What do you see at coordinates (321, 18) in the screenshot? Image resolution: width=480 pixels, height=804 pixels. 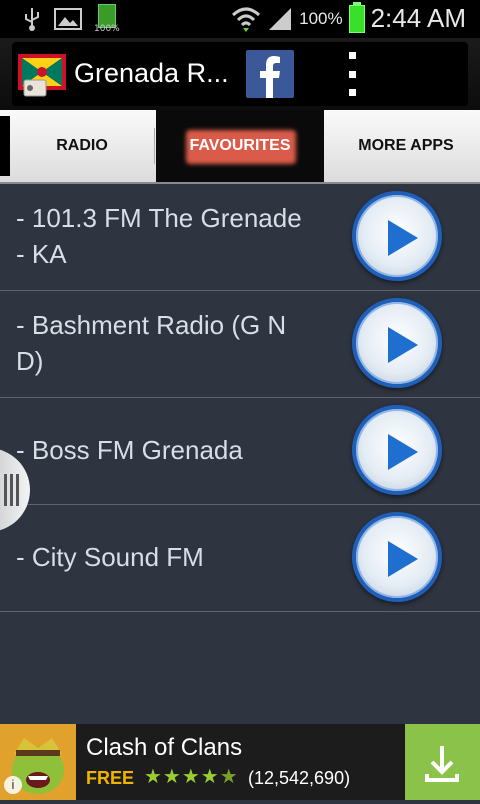 I see `battery-percent: 100%` at bounding box center [321, 18].